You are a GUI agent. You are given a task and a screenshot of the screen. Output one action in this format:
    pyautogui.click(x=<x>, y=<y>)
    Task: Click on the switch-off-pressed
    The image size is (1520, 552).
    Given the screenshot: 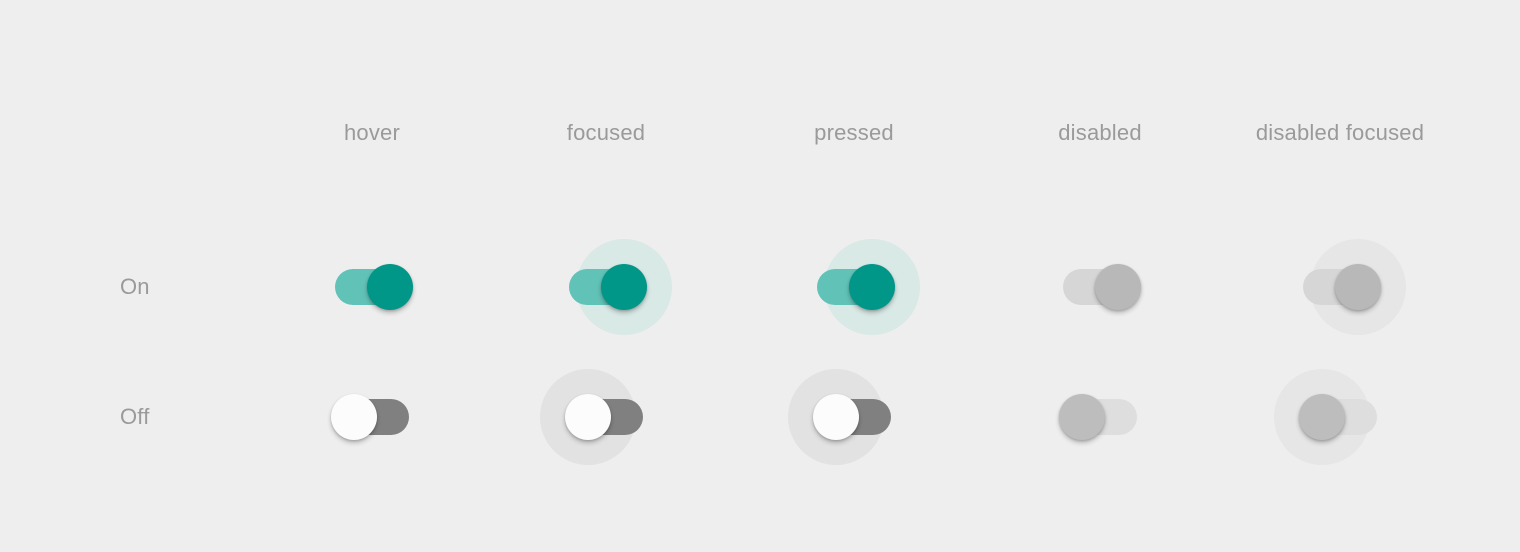 What is the action you would take?
    pyautogui.click(x=854, y=417)
    